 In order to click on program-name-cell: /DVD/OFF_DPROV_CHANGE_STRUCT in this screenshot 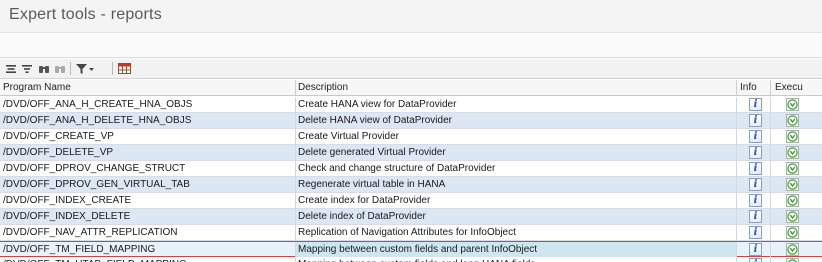, I will do `click(94, 168)`.